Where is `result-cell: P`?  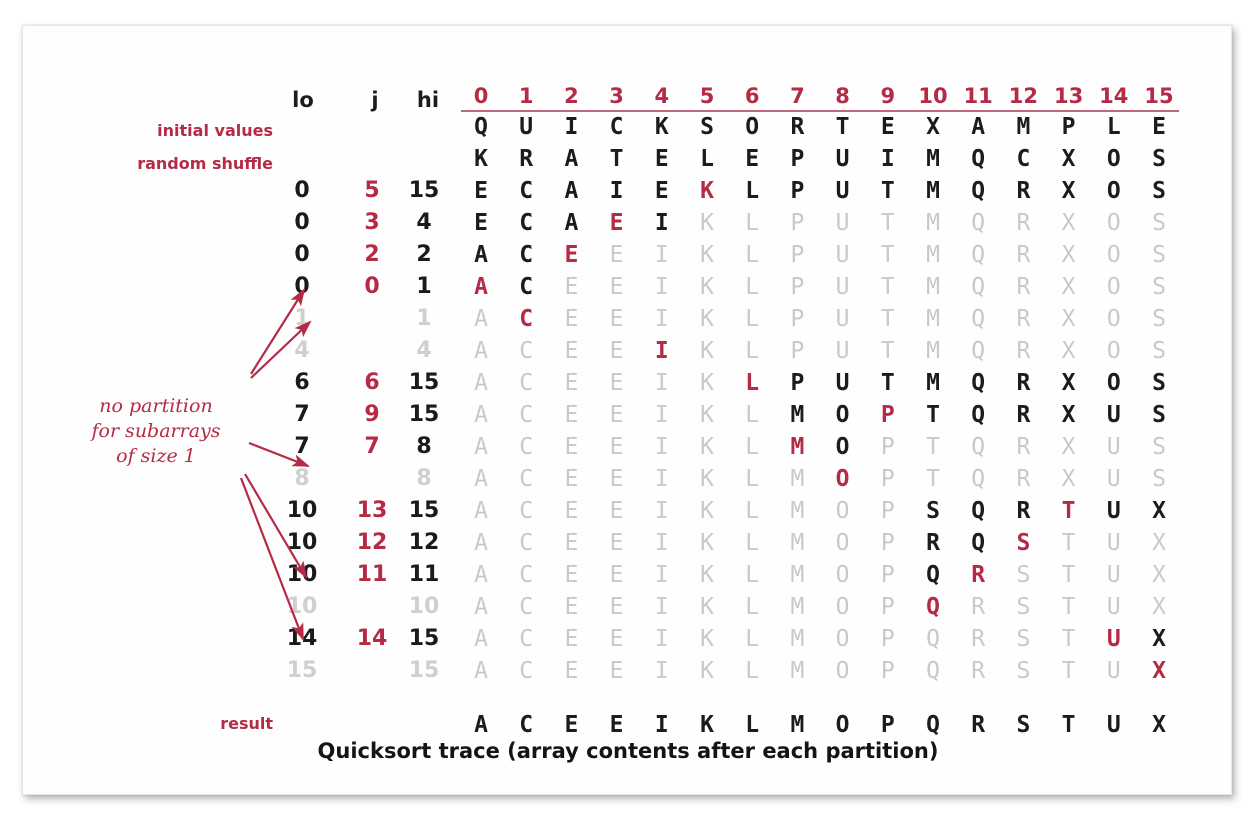
result-cell: P is located at coordinates (887, 725).